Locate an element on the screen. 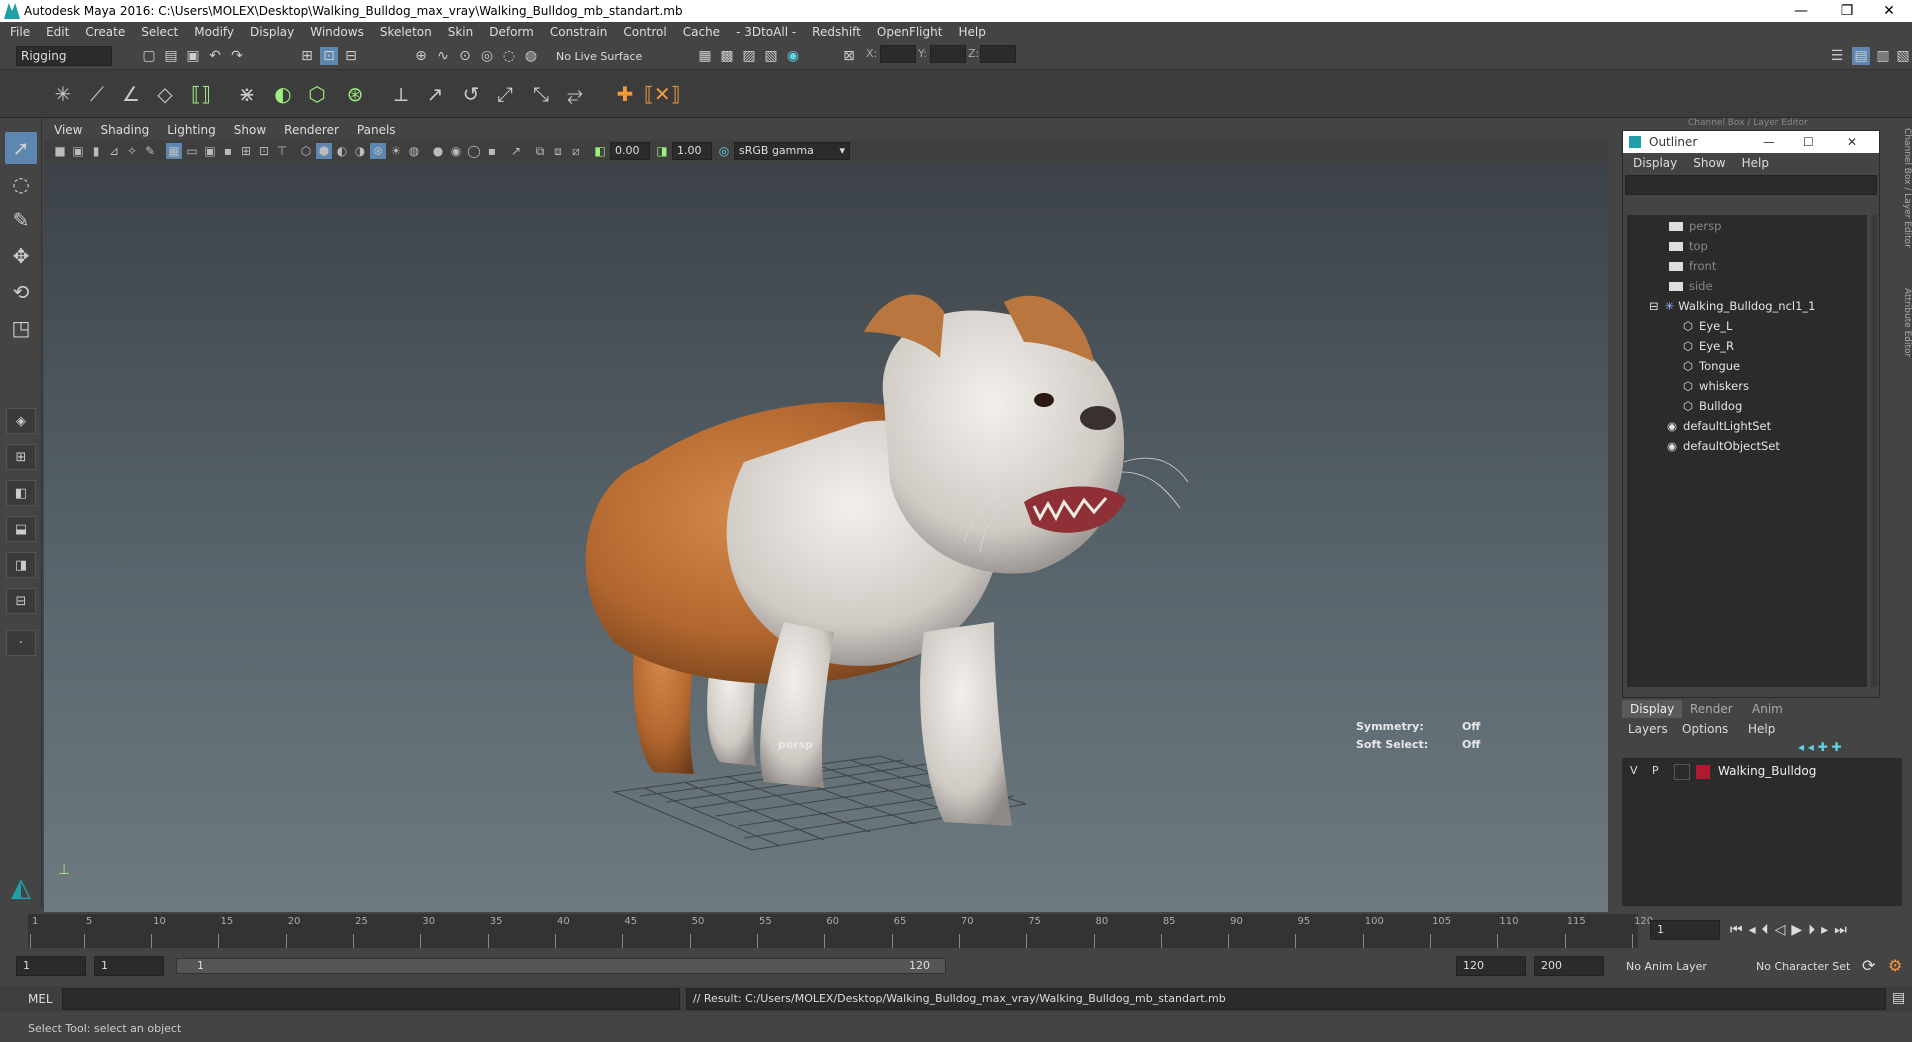 Image resolution: width=1912 pixels, height=1042 pixels. snap-point-icon: ⊙ is located at coordinates (465, 56).